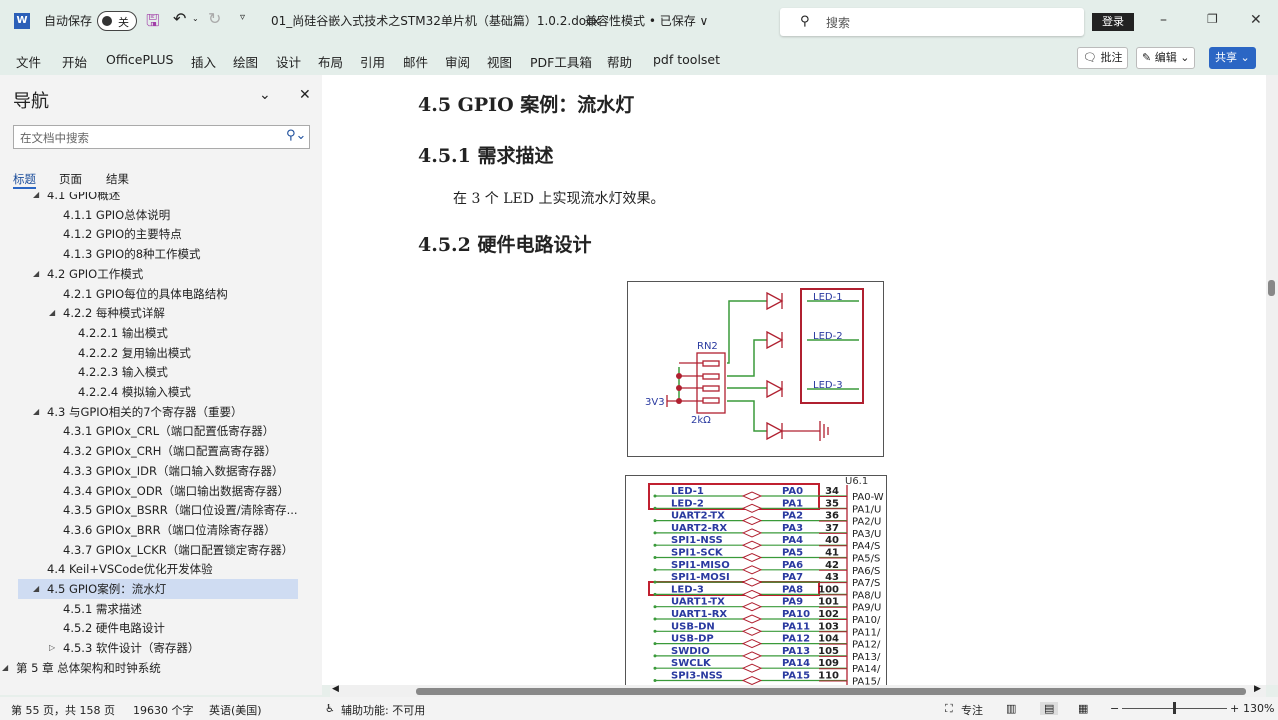  I want to click on zoom-slider-thumb, so click(1174, 708).